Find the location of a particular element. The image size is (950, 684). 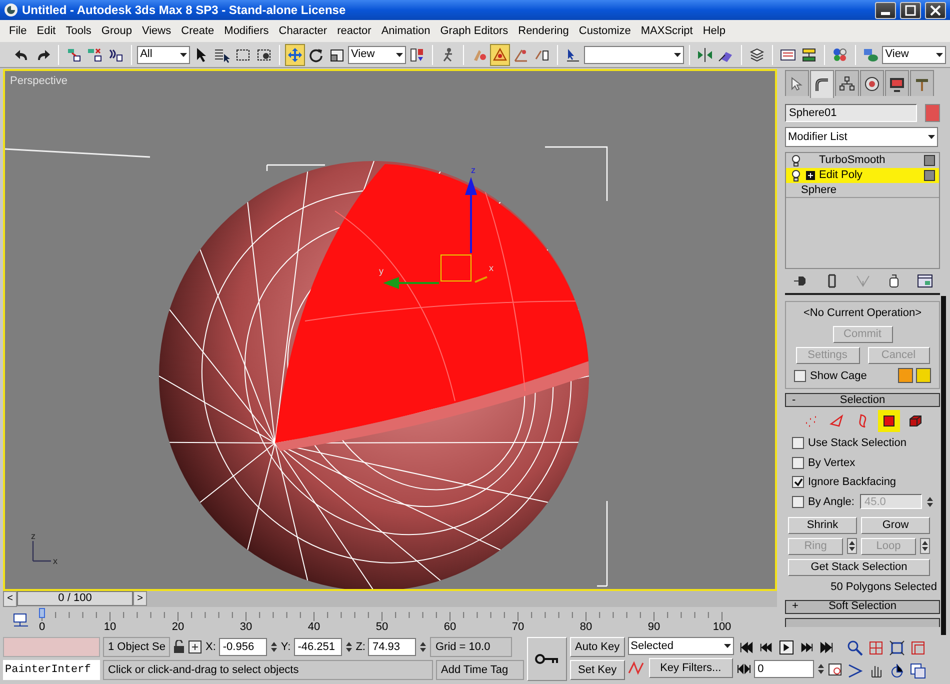

stack-item: Edit Poly is located at coordinates (862, 175).